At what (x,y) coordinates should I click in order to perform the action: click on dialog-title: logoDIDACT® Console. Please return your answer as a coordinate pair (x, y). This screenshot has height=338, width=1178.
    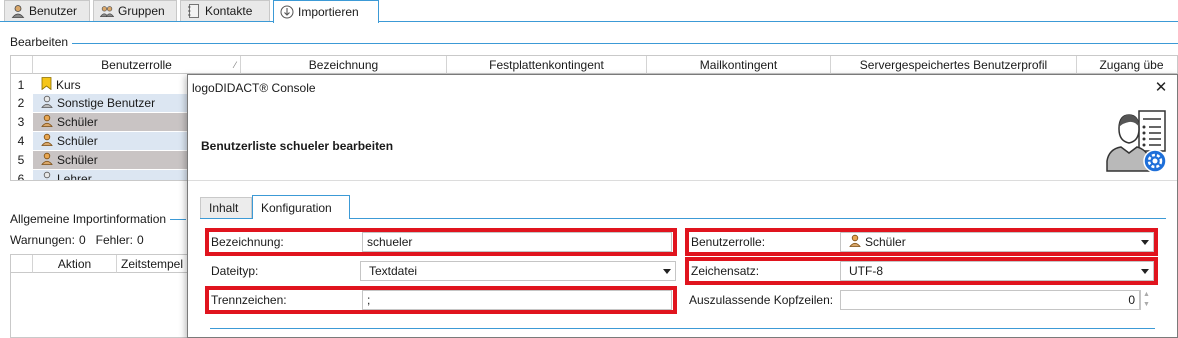
    Looking at the image, I should click on (254, 88).